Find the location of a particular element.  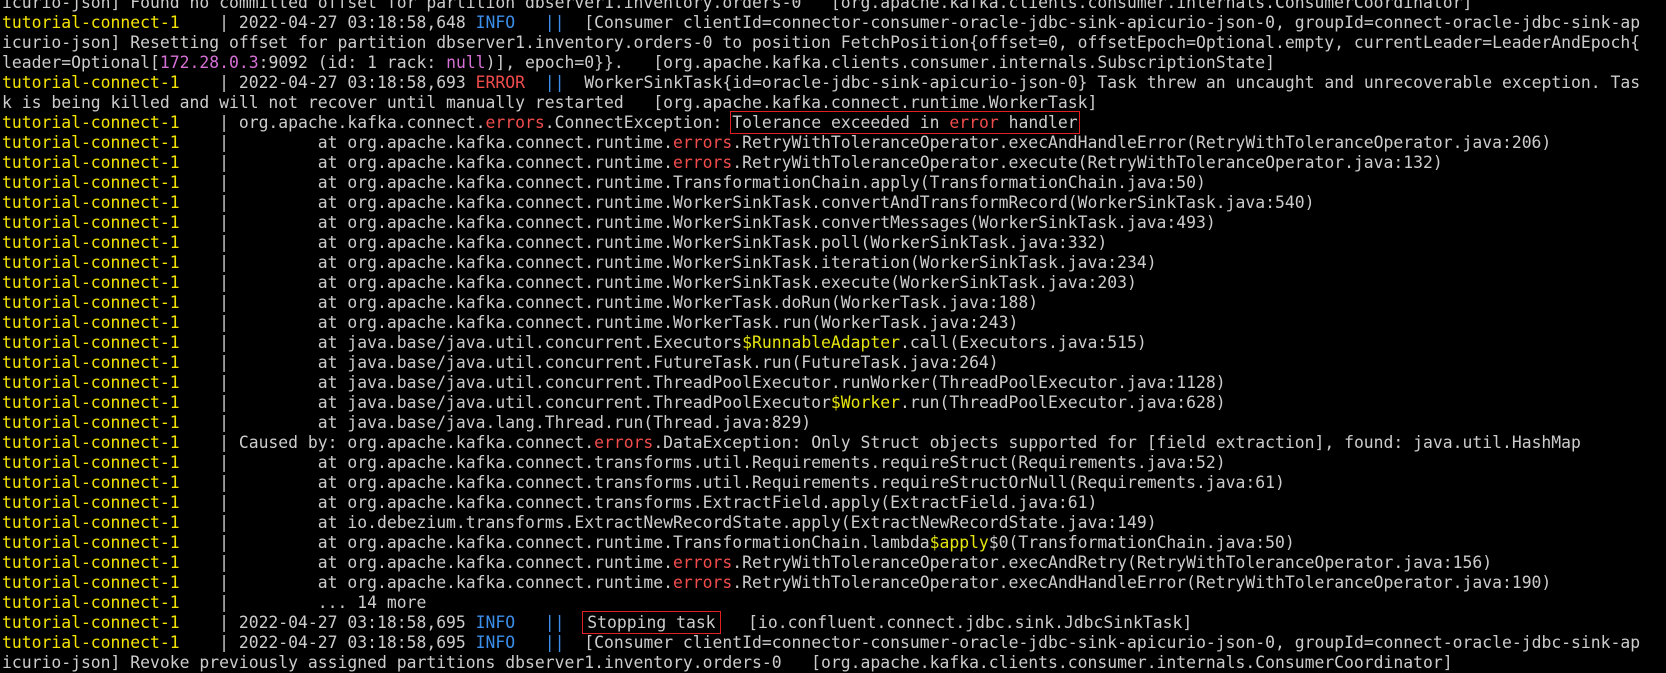

log-text: Stopping task is located at coordinates (651, 622).